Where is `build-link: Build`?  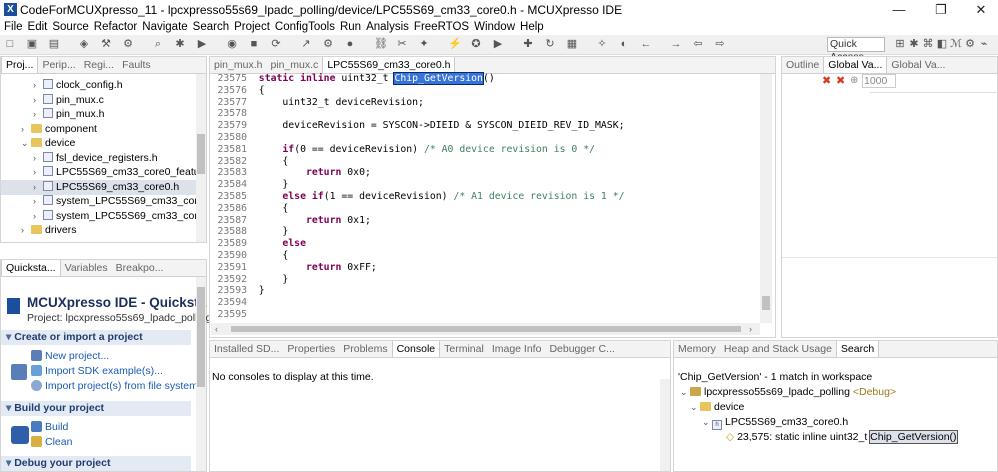 build-link: Build is located at coordinates (49, 427).